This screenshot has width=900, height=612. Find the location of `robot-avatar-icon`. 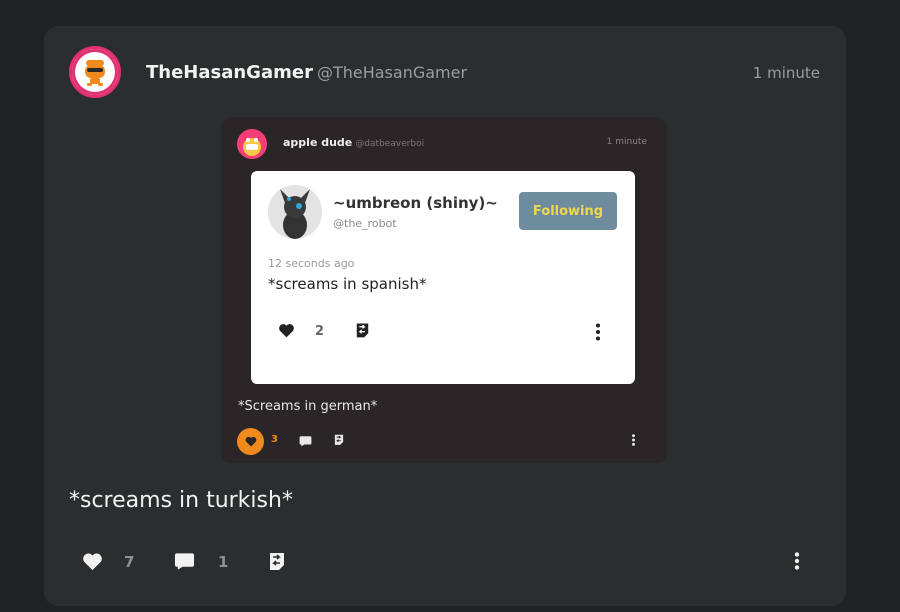

robot-avatar-icon is located at coordinates (95, 72).